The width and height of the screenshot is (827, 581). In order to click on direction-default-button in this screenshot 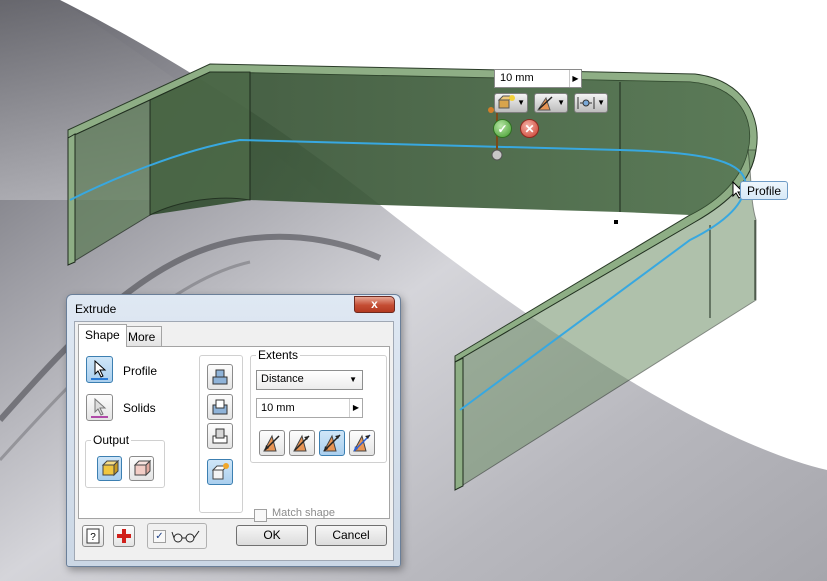, I will do `click(272, 443)`.